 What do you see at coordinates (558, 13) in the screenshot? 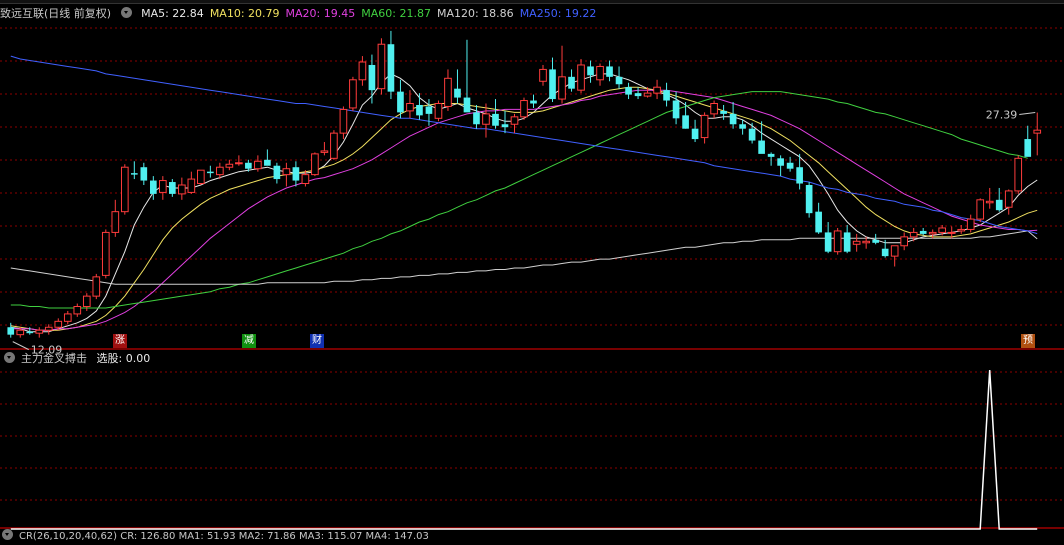
I see `ma-legend-item: MA250: 19.22` at bounding box center [558, 13].